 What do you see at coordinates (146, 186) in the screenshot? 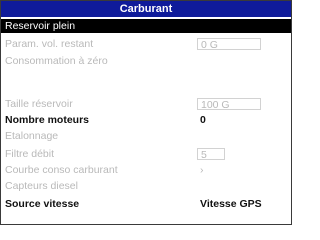
I see `menu-item-capteurs-diesel: Capteurs diesel` at bounding box center [146, 186].